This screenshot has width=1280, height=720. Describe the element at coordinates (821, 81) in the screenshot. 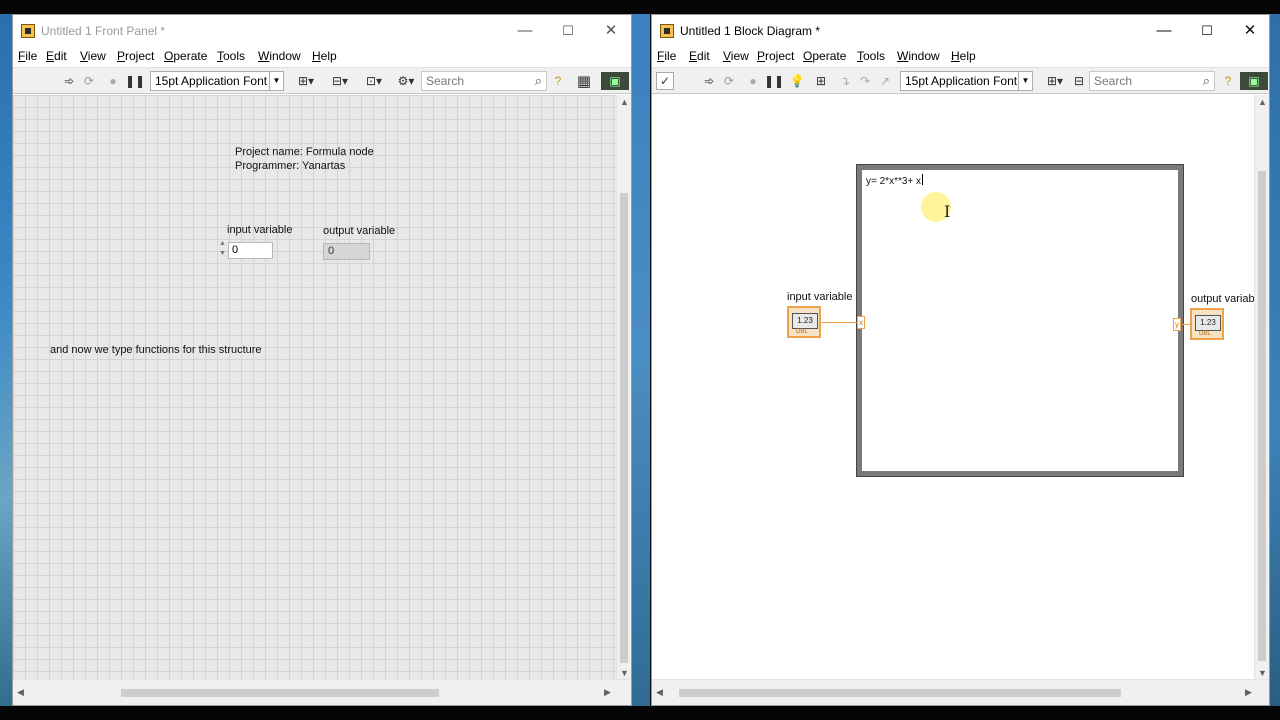

I see `retain-wire-values-icon: ⊞` at that location.